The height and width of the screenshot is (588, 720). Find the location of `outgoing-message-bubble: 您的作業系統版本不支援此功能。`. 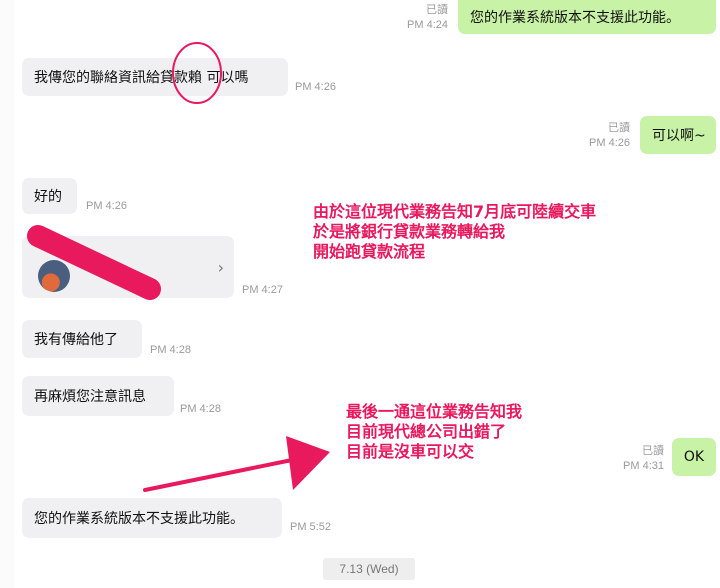

outgoing-message-bubble: 您的作業系統版本不支援此功能。 is located at coordinates (587, 17).